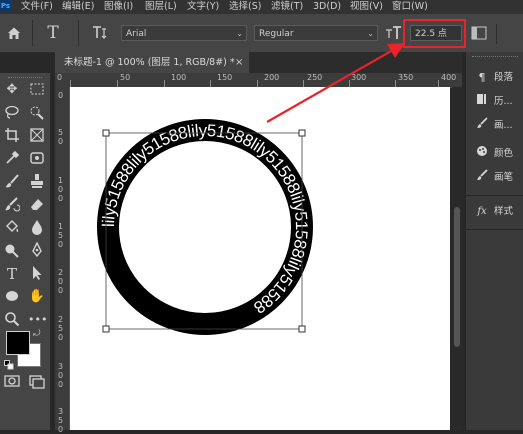 The height and width of the screenshot is (434, 523). What do you see at coordinates (37, 205) in the screenshot?
I see `eraser-tool-icon` at bounding box center [37, 205].